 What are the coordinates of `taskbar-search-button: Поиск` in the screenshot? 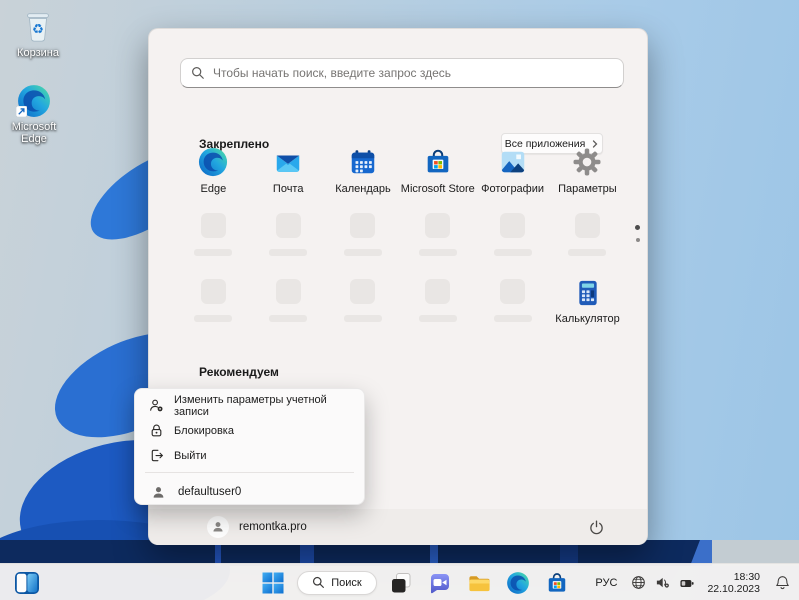 It's located at (337, 582).